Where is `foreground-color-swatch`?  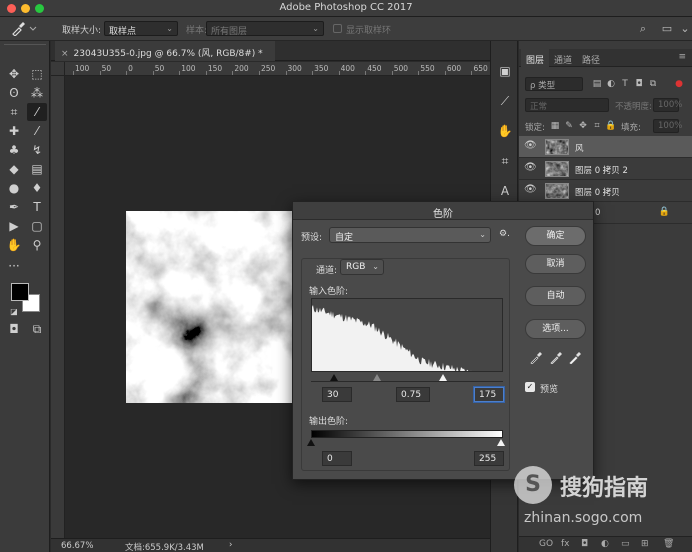
foreground-color-swatch is located at coordinates (20, 292).